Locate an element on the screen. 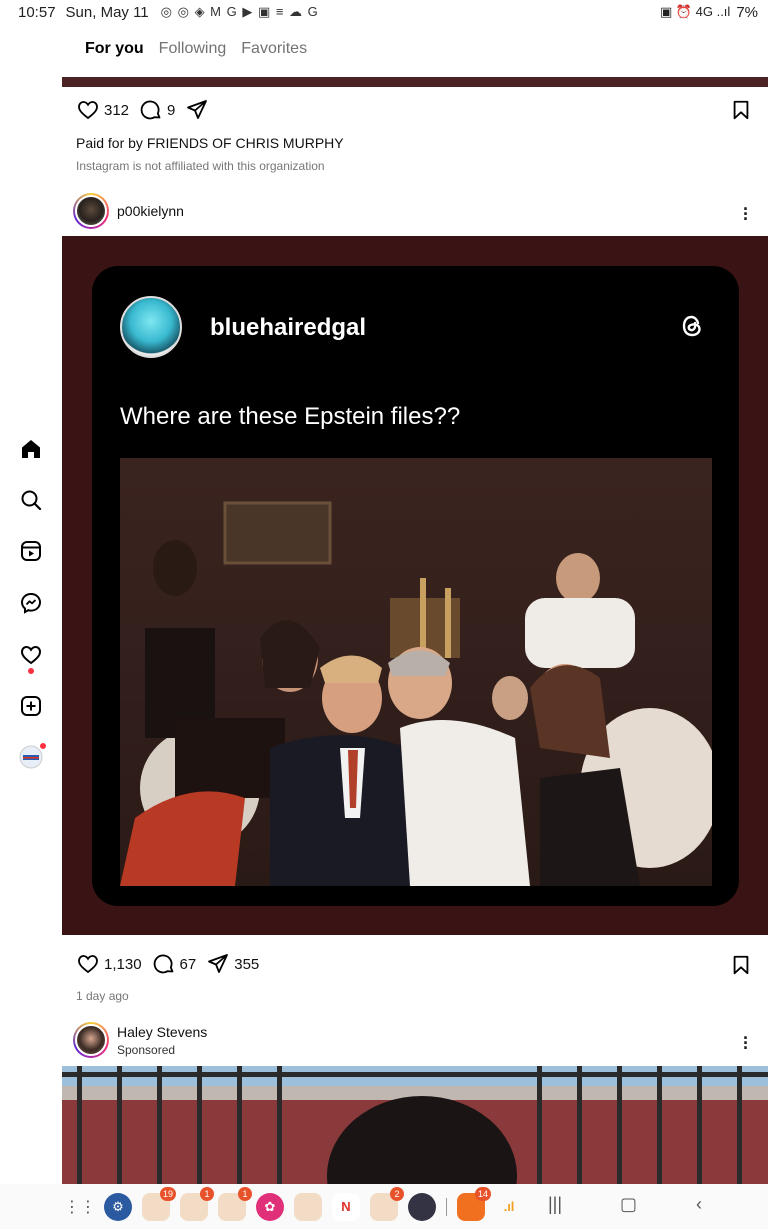 The image size is (768, 1229). post-username: Haley Stevens is located at coordinates (162, 1032).